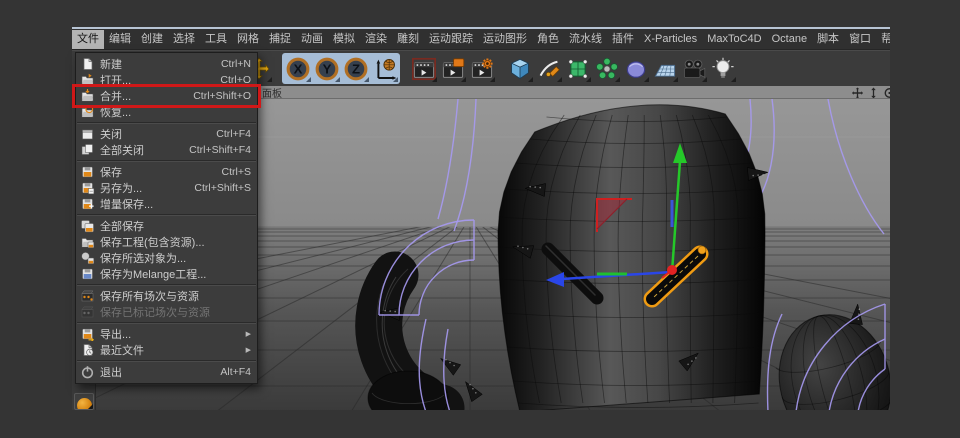  Describe the element at coordinates (166, 188) in the screenshot. I see `file-menu-item-9: 另存为... Ctrl+Shift+S` at that location.